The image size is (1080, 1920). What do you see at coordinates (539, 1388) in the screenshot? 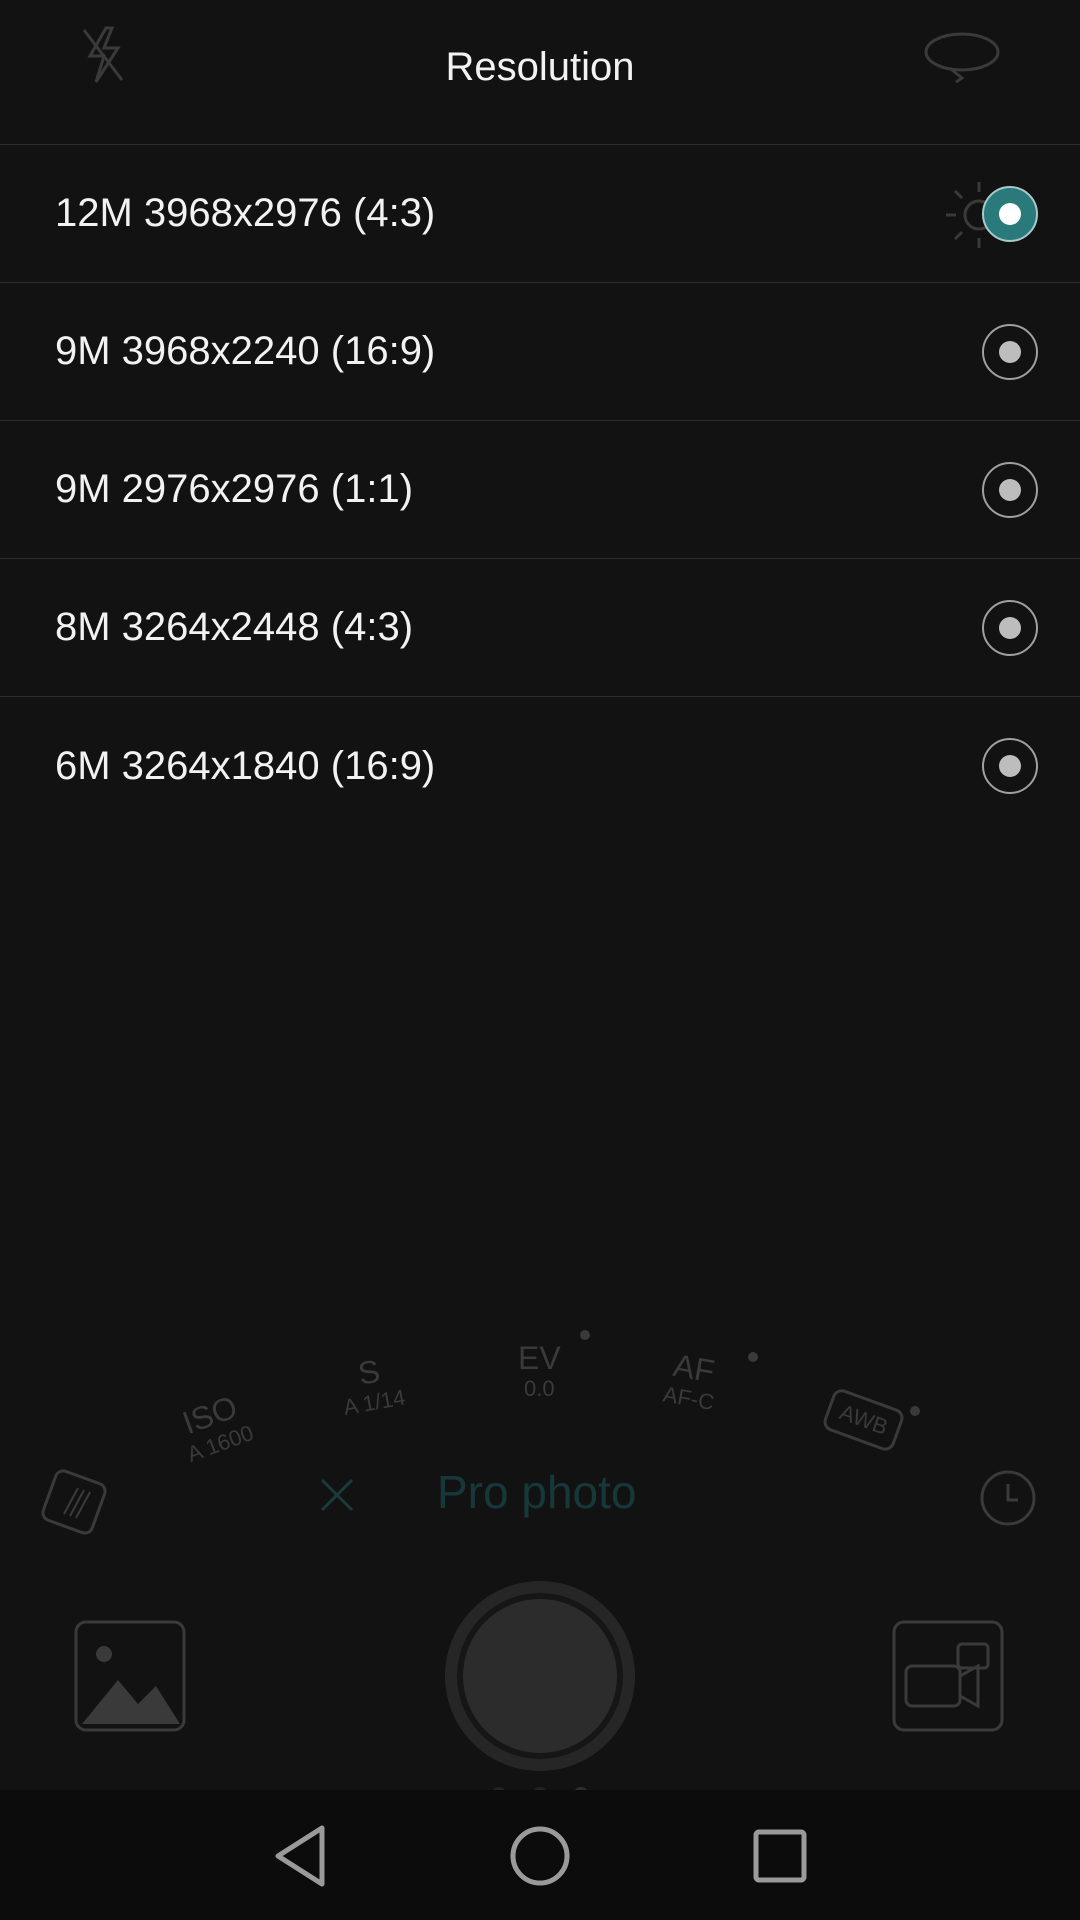
I see `ev-value: 0.0` at bounding box center [539, 1388].